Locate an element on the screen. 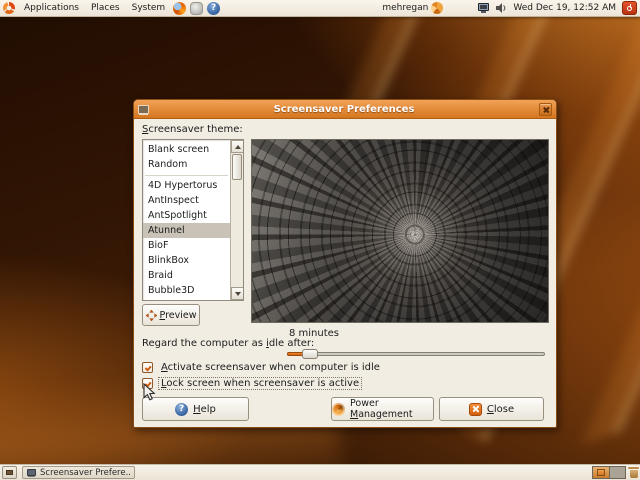 This screenshot has height=480, width=640. scroll-up-button is located at coordinates (237, 146).